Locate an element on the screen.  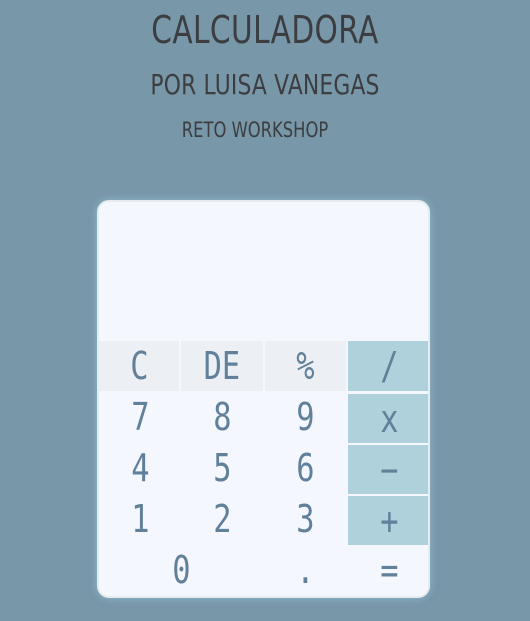
digit-5-button: 5 is located at coordinates (222, 468).